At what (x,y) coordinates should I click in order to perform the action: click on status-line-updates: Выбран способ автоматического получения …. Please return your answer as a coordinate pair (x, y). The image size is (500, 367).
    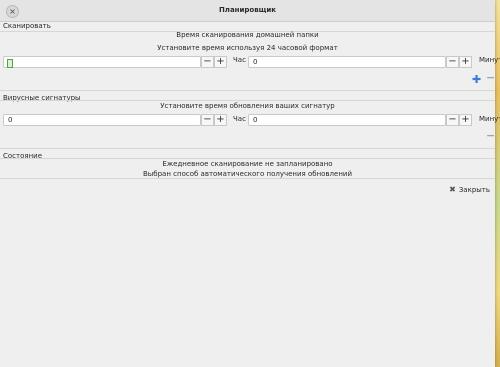
    Looking at the image, I should click on (247, 174).